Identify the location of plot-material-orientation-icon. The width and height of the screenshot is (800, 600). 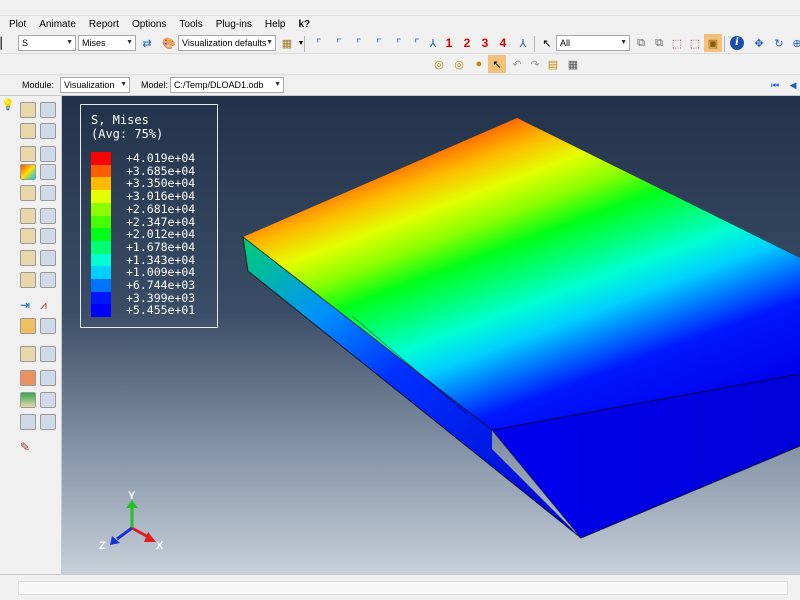
(28, 193).